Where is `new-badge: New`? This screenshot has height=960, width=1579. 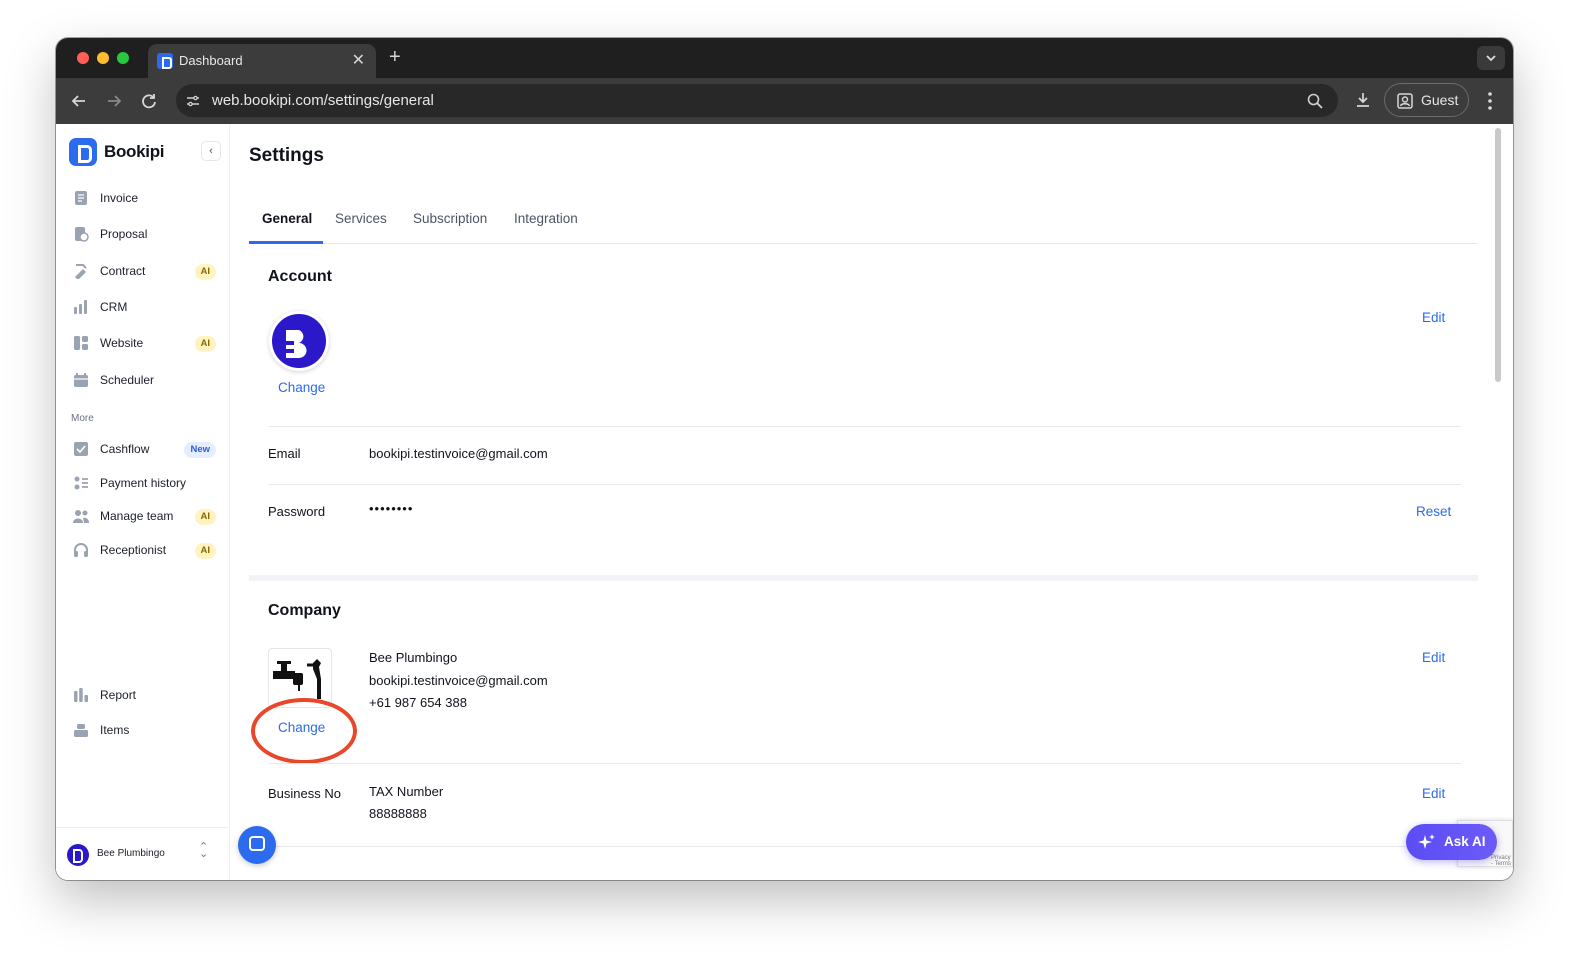 new-badge: New is located at coordinates (200, 450).